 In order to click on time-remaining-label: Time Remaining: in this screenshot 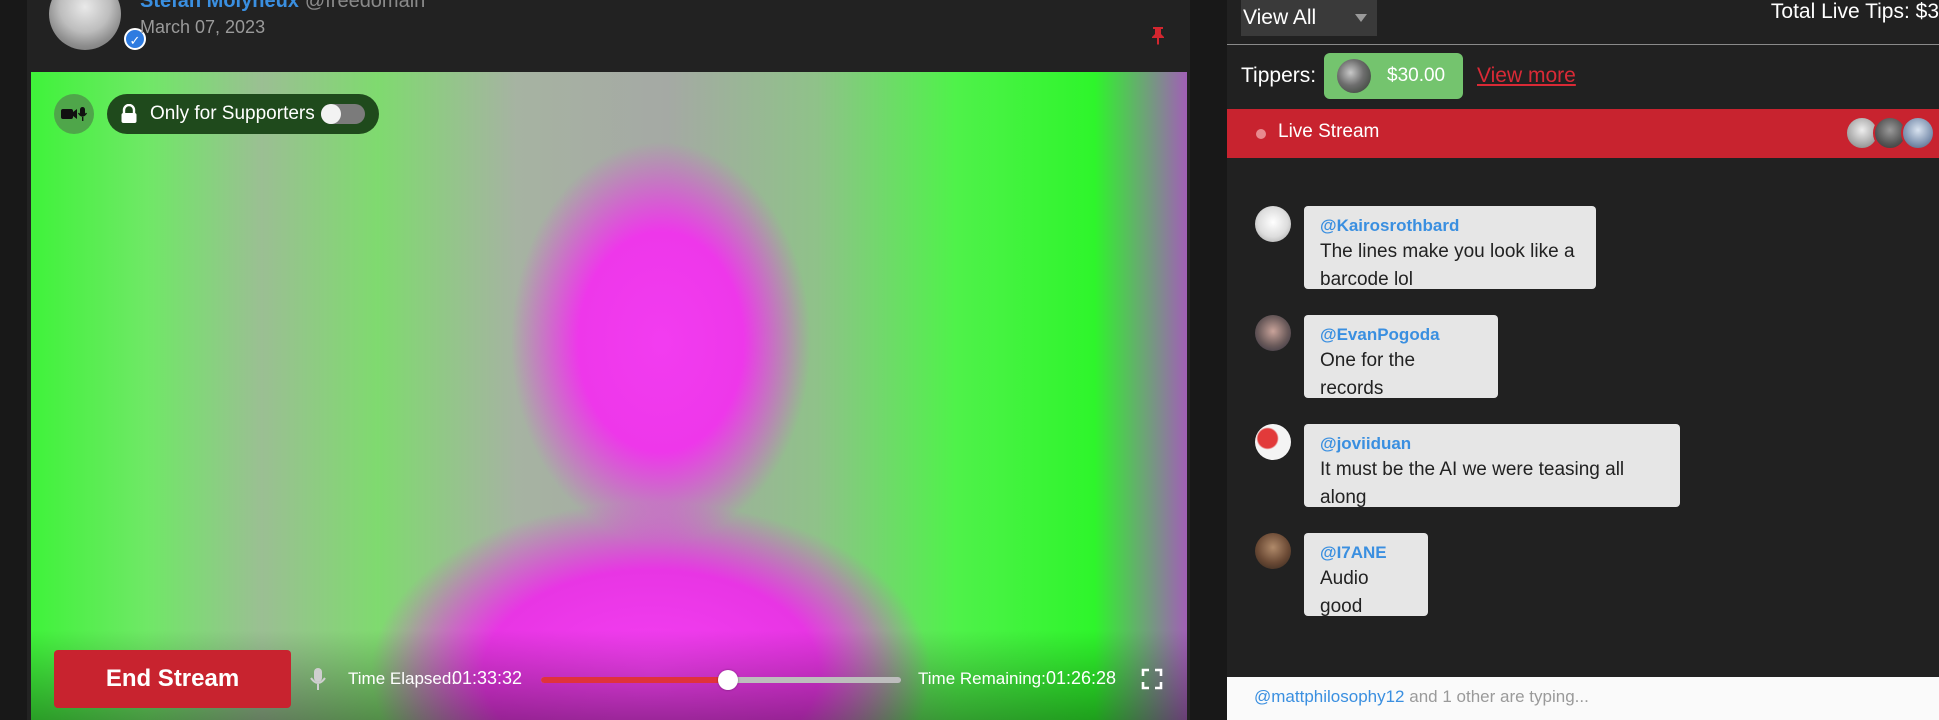, I will do `click(982, 678)`.